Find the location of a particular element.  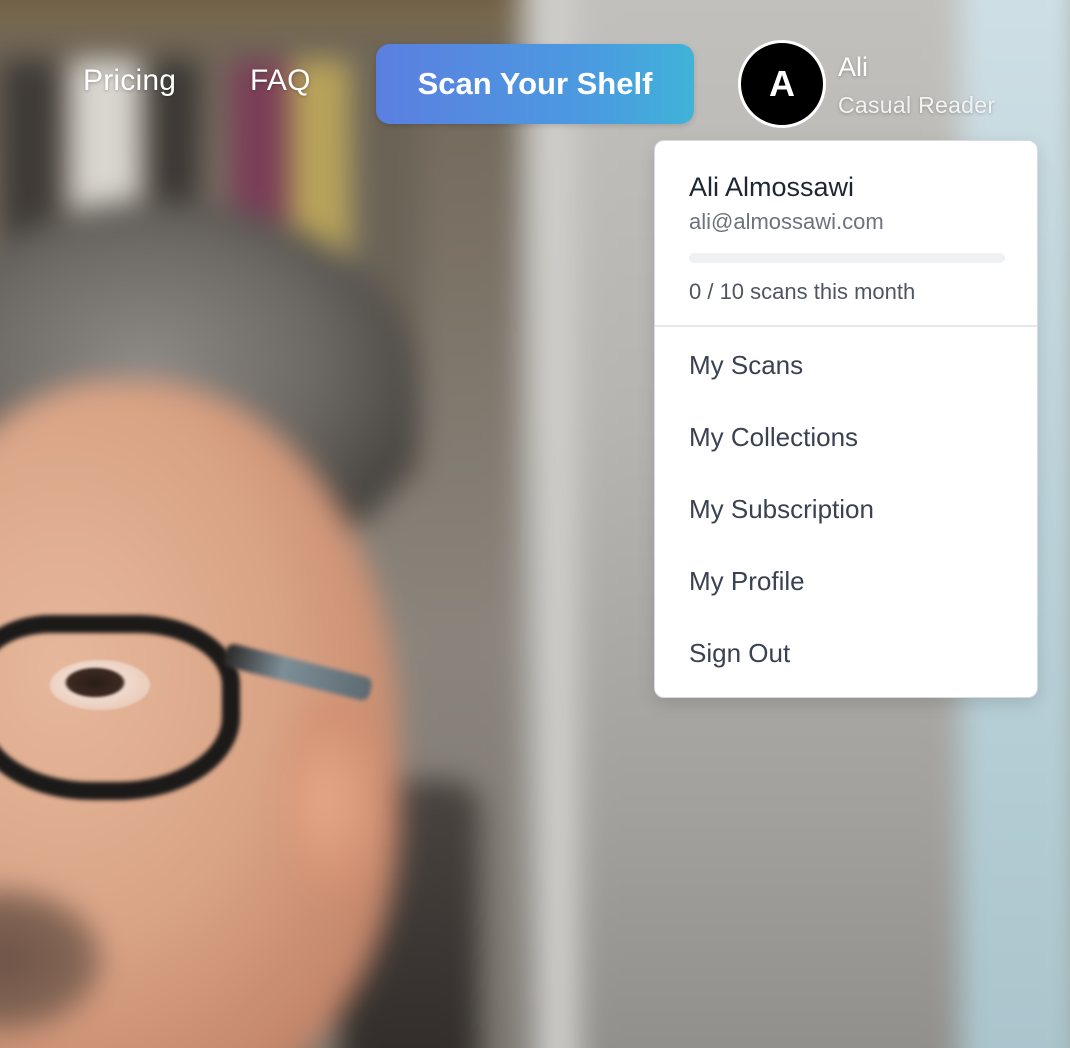

user-name: Ali is located at coordinates (853, 67).